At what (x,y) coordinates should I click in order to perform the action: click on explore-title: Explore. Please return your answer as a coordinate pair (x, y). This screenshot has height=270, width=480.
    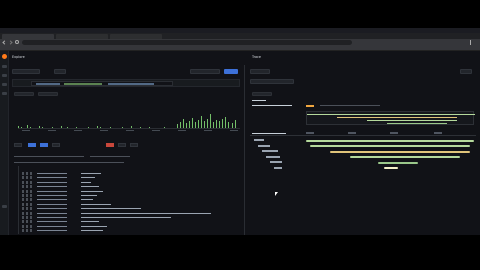
    Looking at the image, I should click on (18, 57).